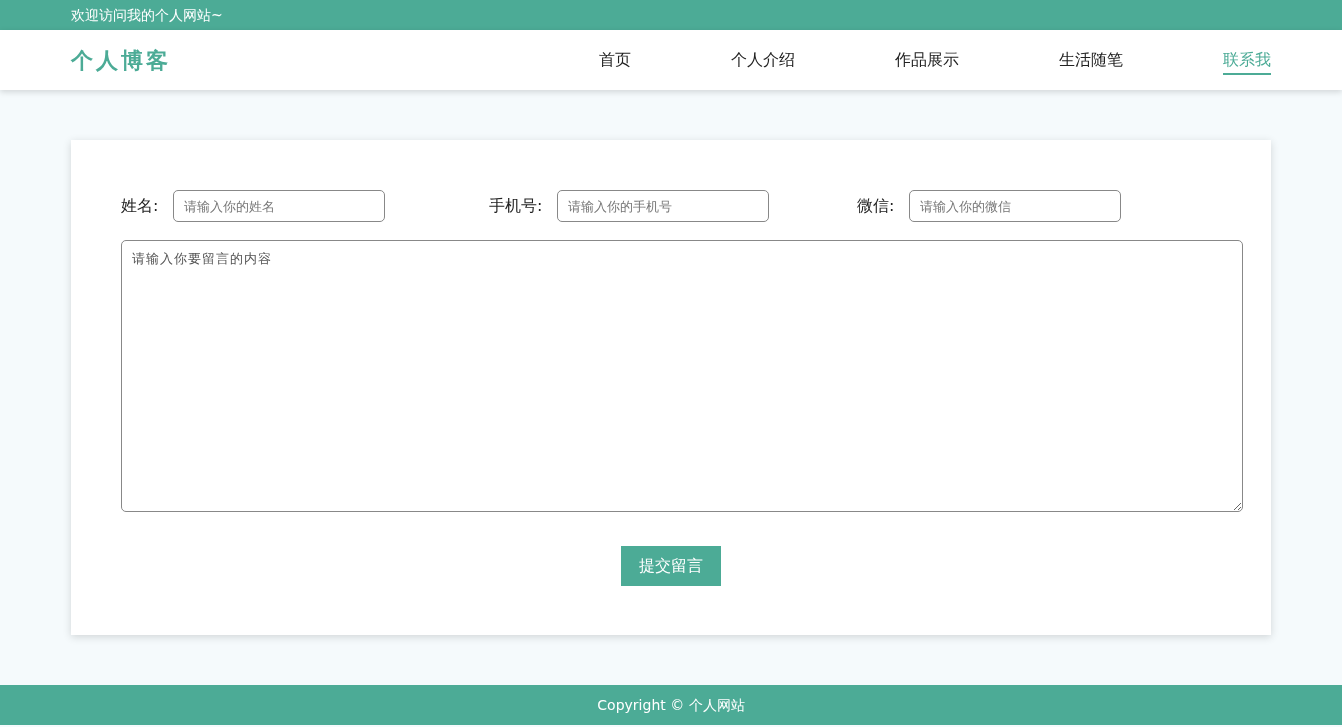  Describe the element at coordinates (876, 206) in the screenshot. I see `field-label: 微信:` at that location.